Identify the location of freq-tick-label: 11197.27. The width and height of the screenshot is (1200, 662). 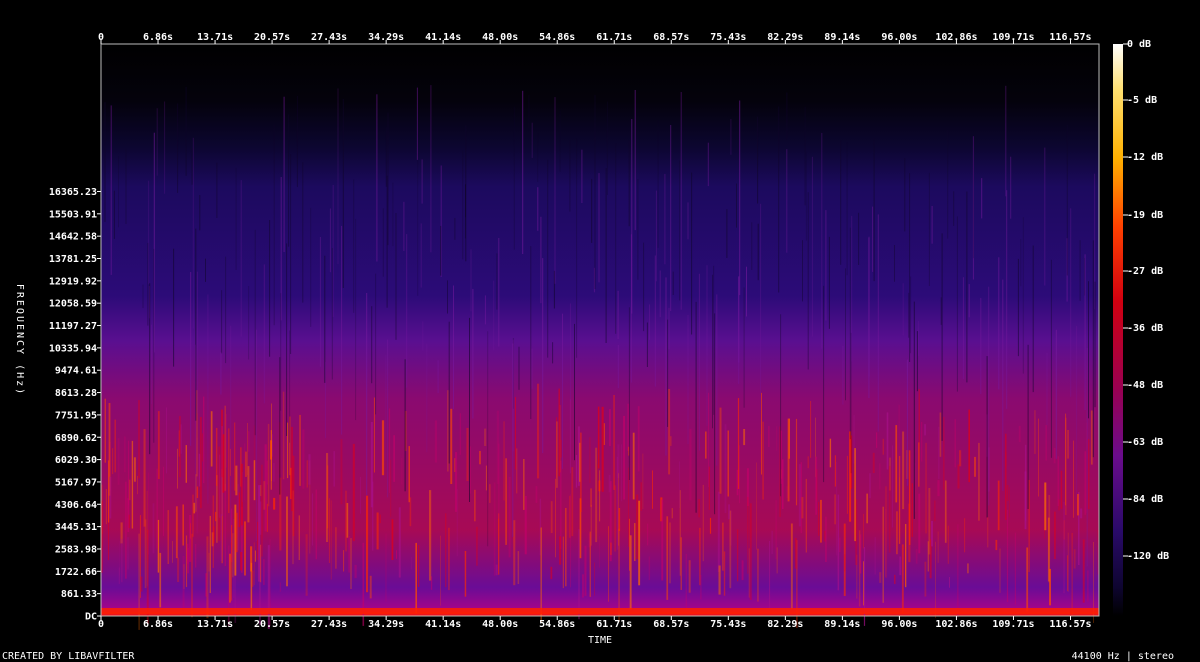
(73, 326).